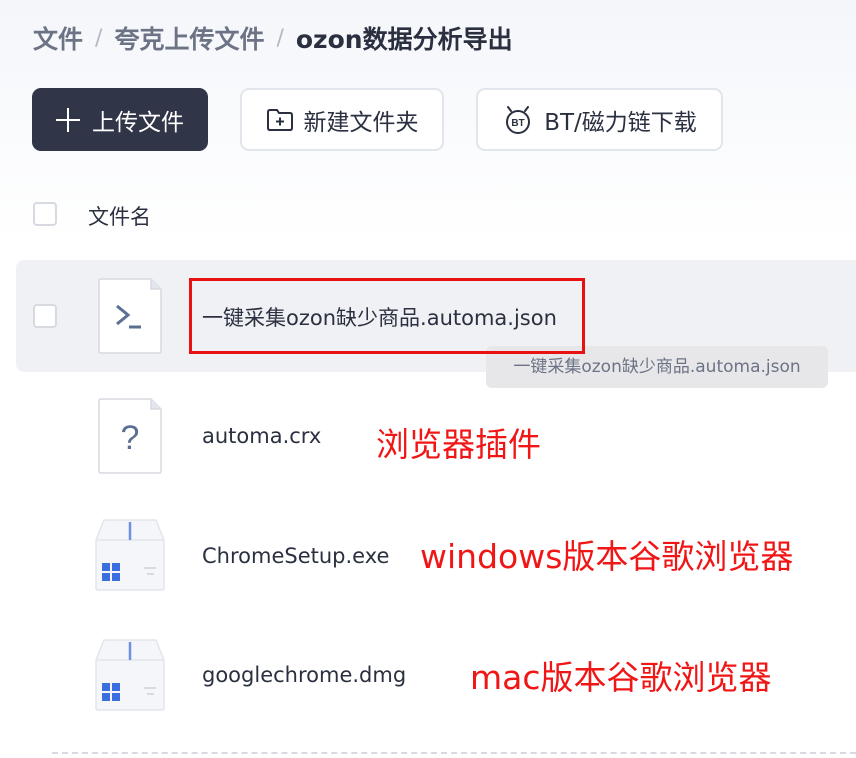 The width and height of the screenshot is (856, 758). Describe the element at coordinates (295, 556) in the screenshot. I see `file-name: ChromeSetup.exe` at that location.